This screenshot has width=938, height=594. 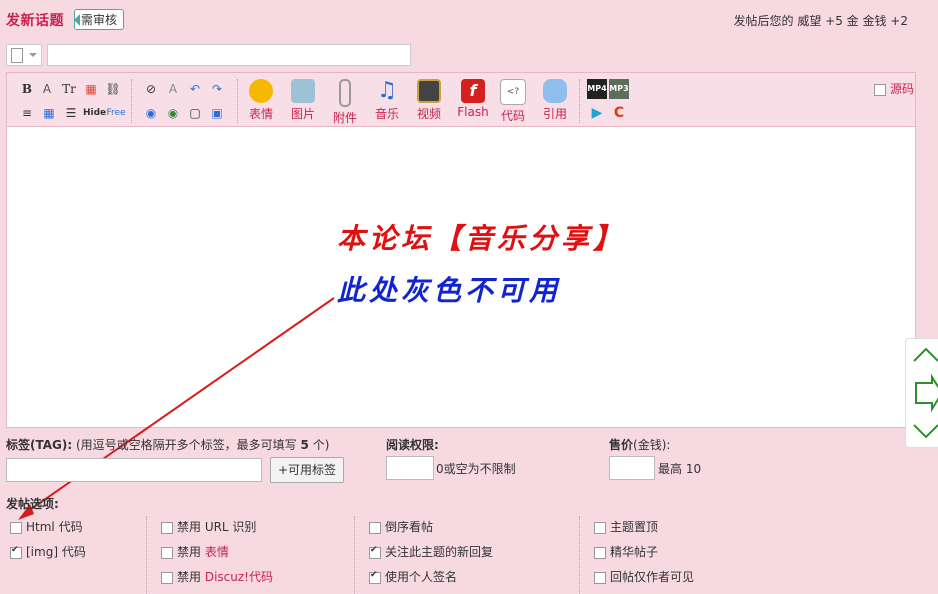 I want to click on option-highlight: 表情, so click(x=216, y=552).